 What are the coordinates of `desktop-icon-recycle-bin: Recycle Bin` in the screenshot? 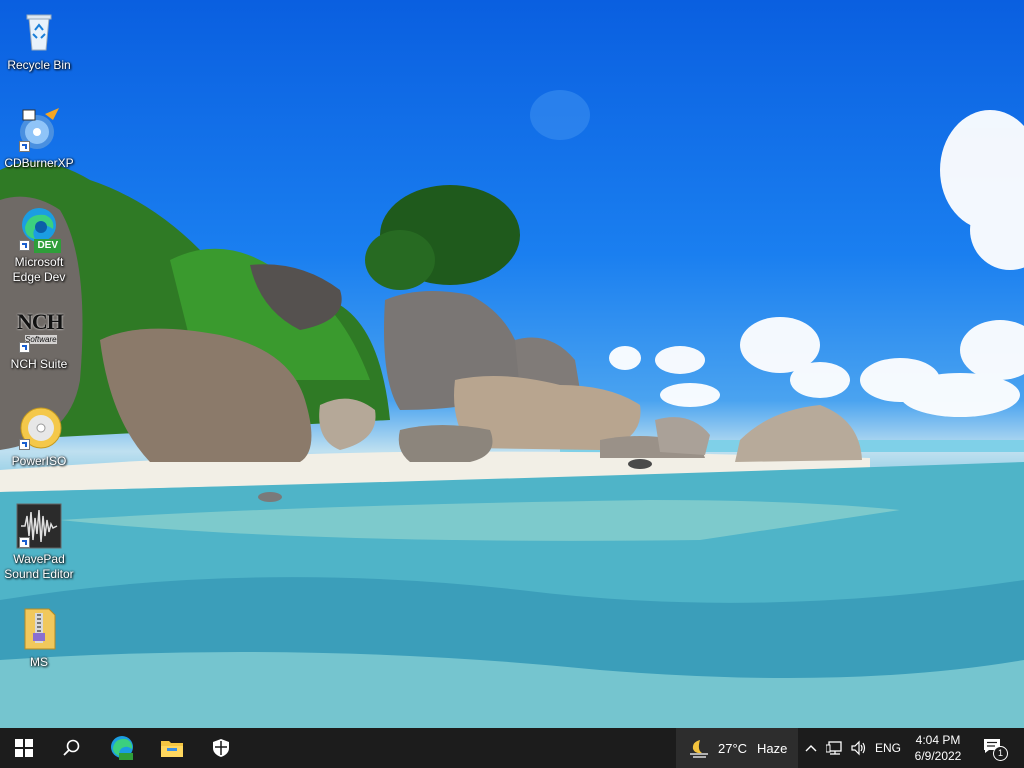 It's located at (39, 40).